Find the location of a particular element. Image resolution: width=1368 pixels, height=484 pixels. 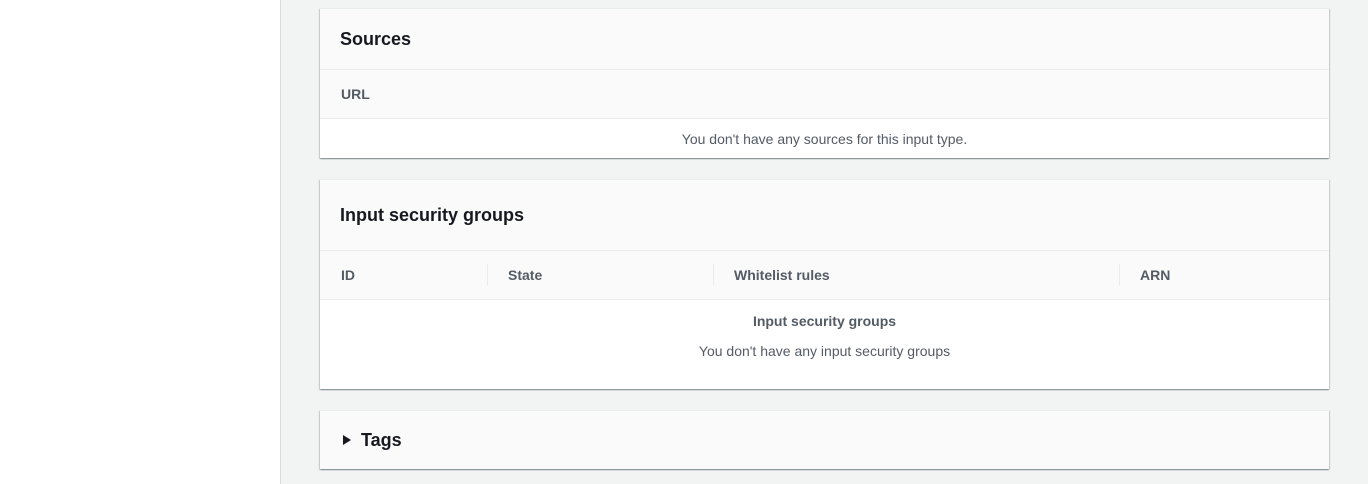

column-header-whitelist-rules: Whitelist rules is located at coordinates (916, 275).